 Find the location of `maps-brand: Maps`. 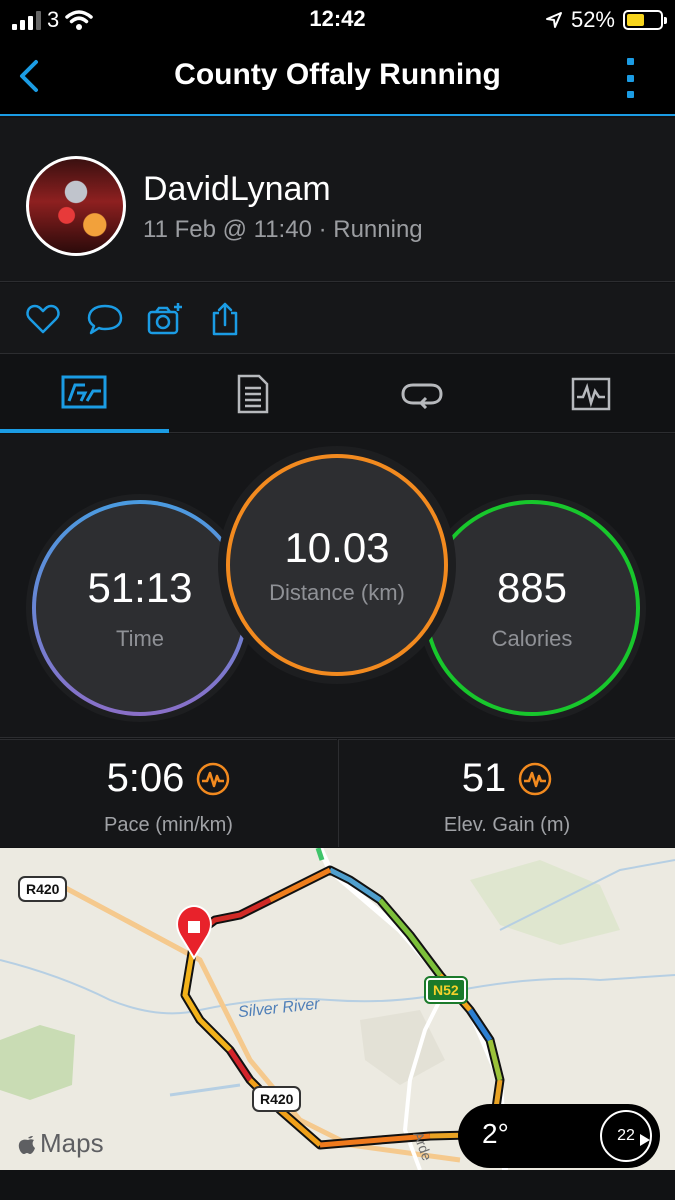

maps-brand: Maps is located at coordinates (61, 1143).